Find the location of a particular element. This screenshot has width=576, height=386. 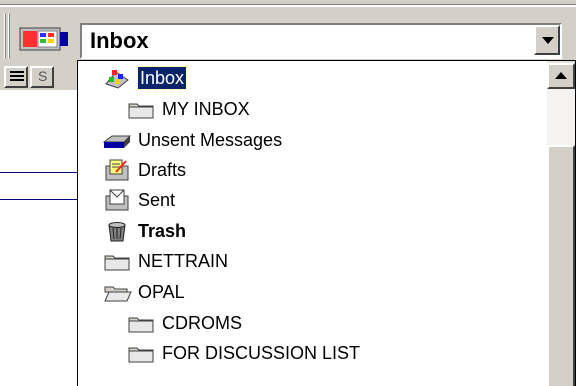

drafts-icon is located at coordinates (117, 170).